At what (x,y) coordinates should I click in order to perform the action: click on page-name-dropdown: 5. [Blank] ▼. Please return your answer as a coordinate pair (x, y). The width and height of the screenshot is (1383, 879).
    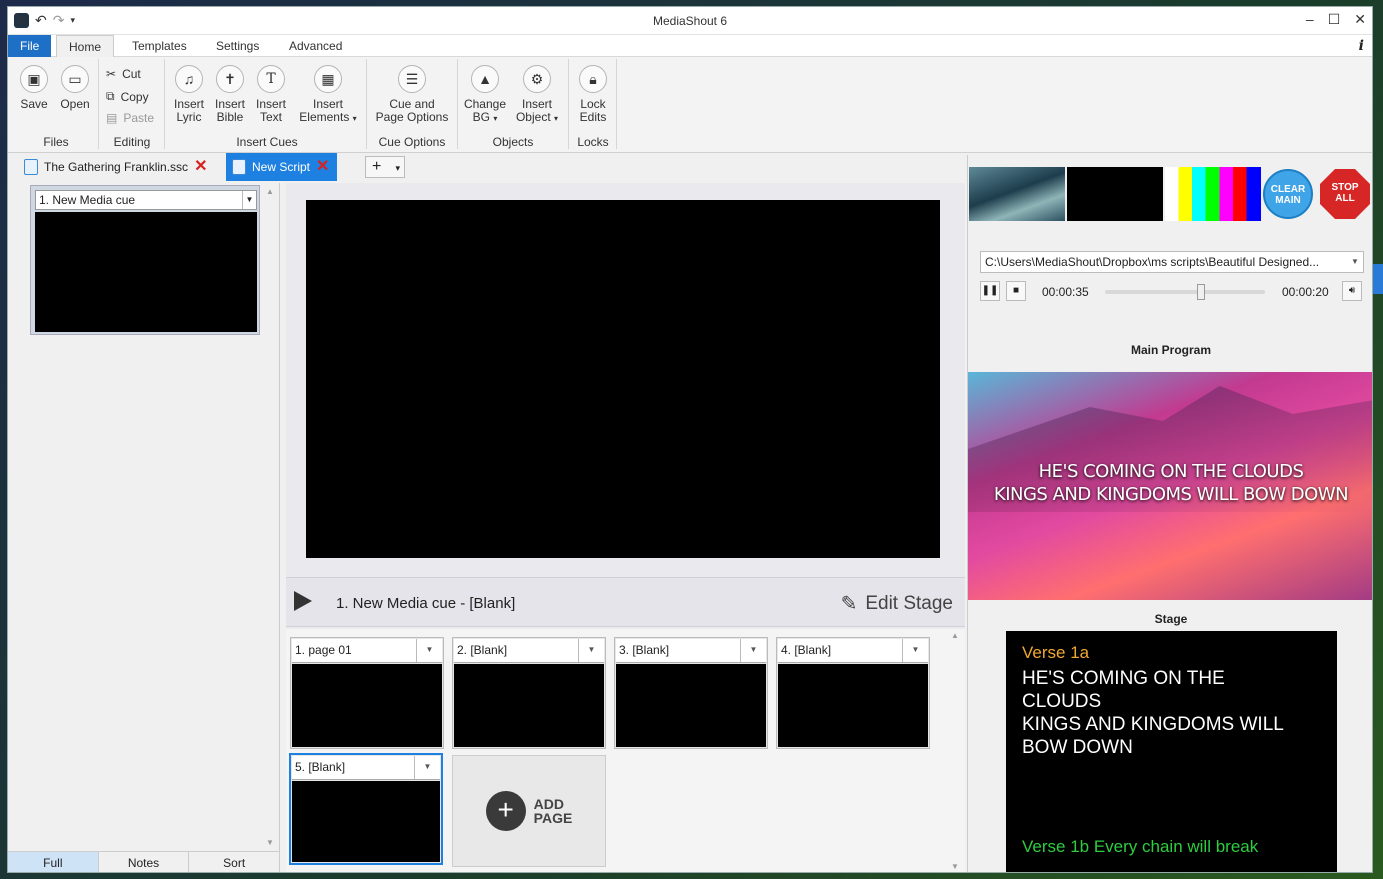
    Looking at the image, I should click on (366, 768).